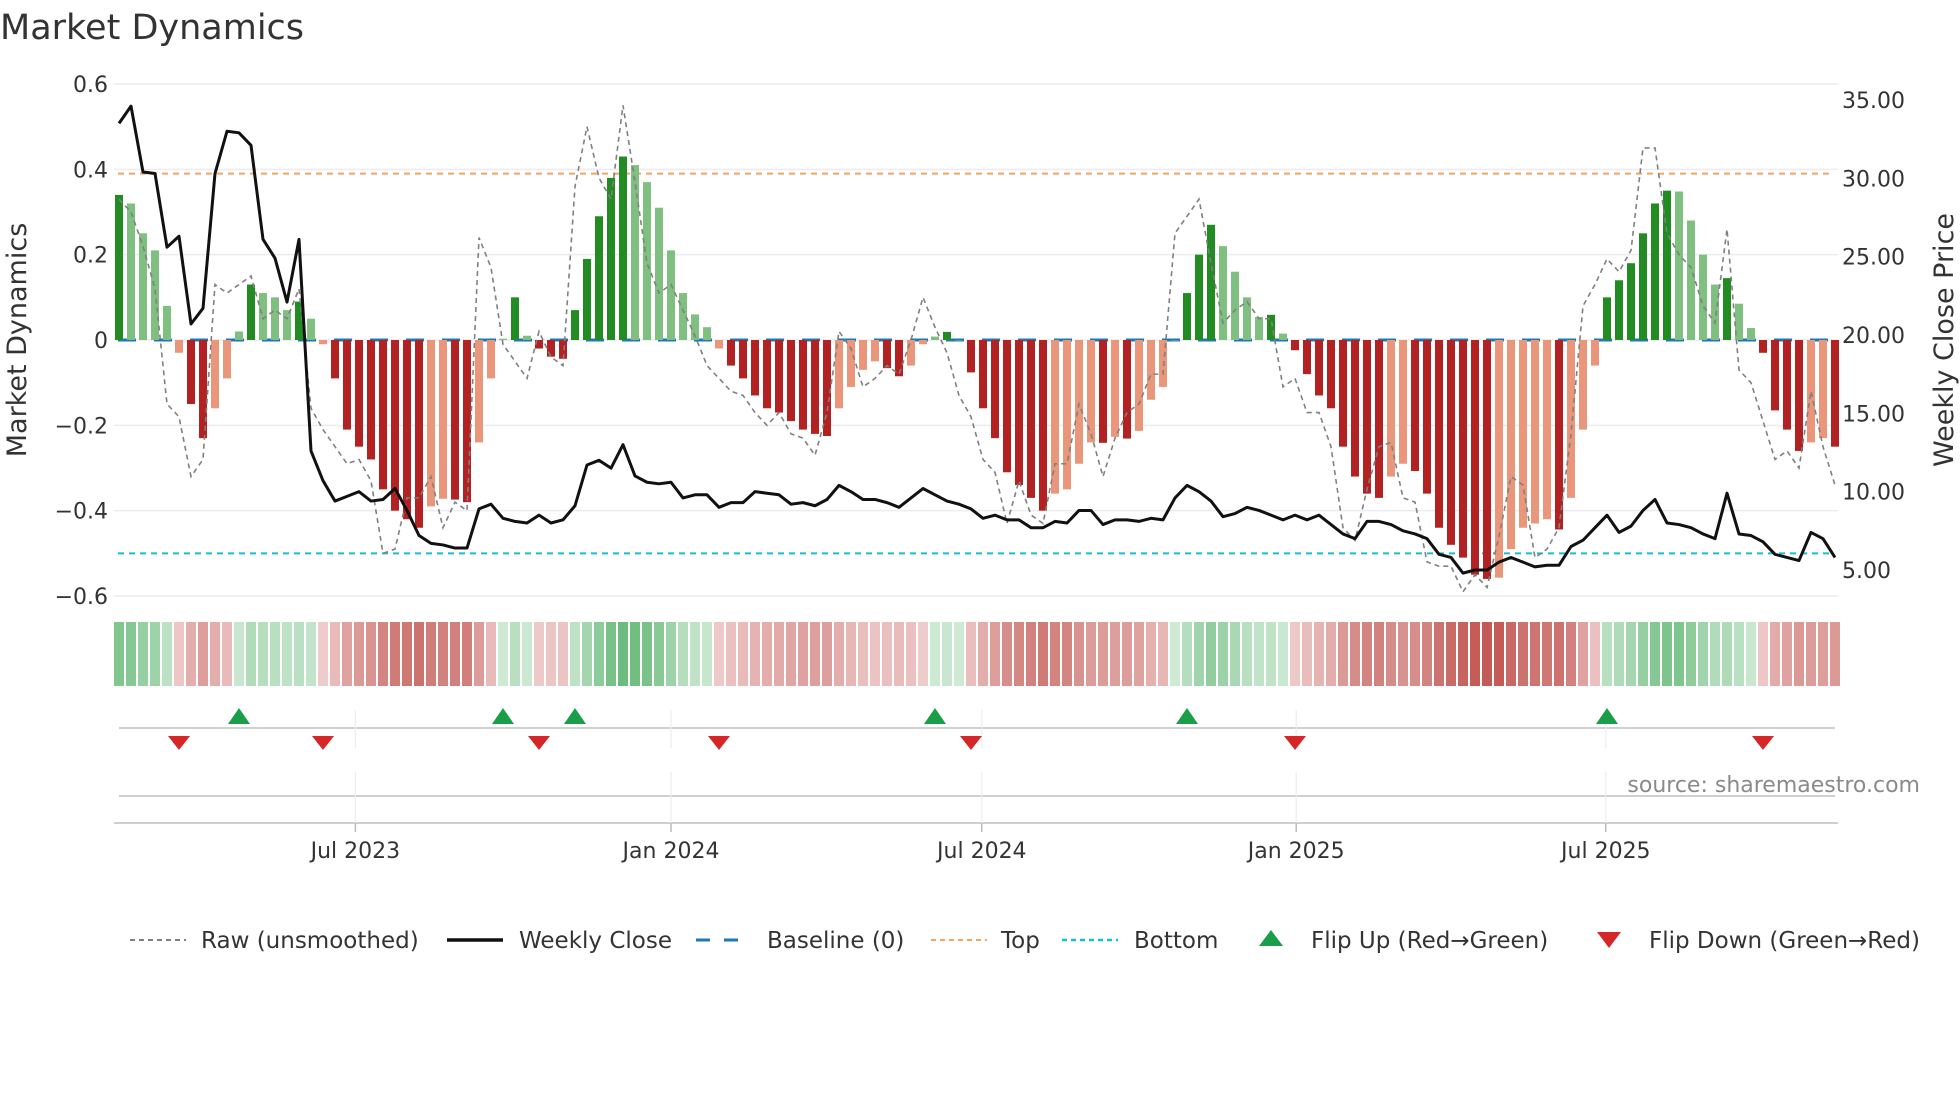 This screenshot has width=1960, height=1102. Describe the element at coordinates (1784, 941) in the screenshot. I see `legend-label: Flip Down (Green→Red)` at that location.